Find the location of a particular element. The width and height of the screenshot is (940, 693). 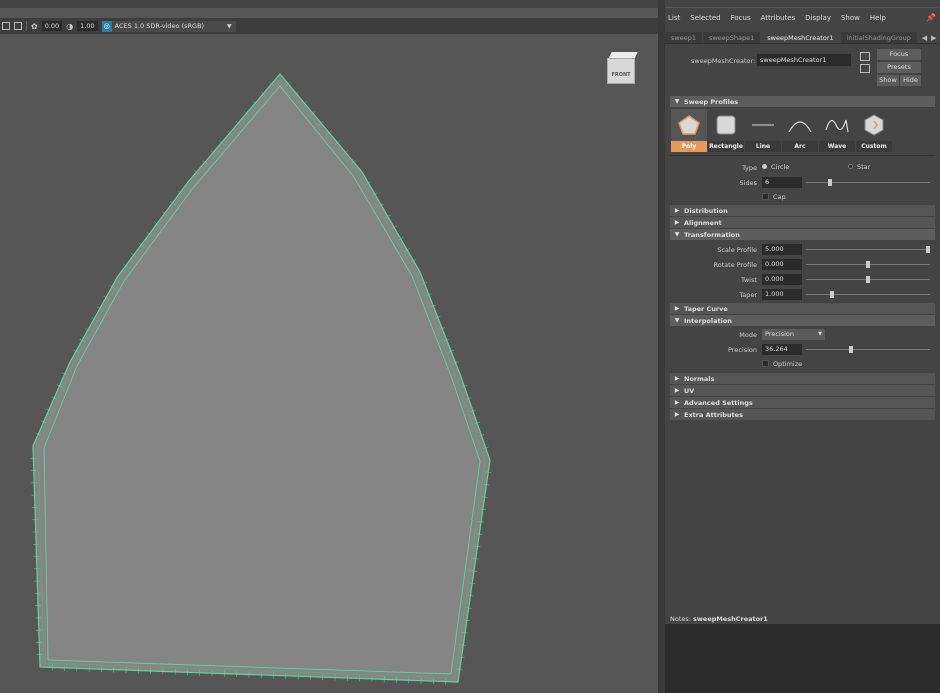

tab-sweepshape1: sweepShape1 is located at coordinates (731, 37).